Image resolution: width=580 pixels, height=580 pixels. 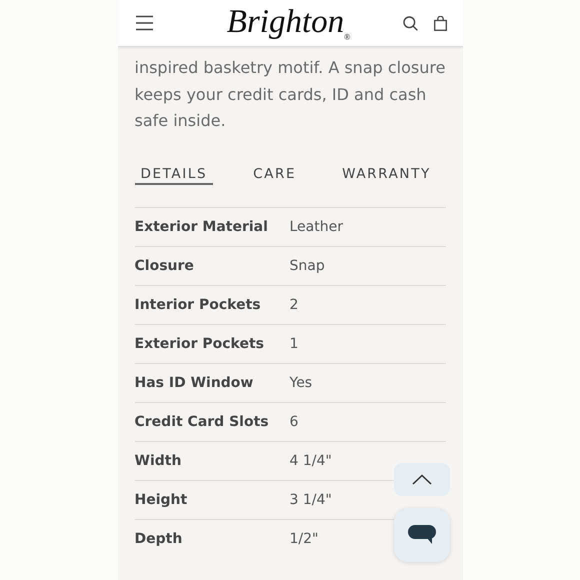 What do you see at coordinates (311, 460) in the screenshot?
I see `detail-value: 4 1/4"` at bounding box center [311, 460].